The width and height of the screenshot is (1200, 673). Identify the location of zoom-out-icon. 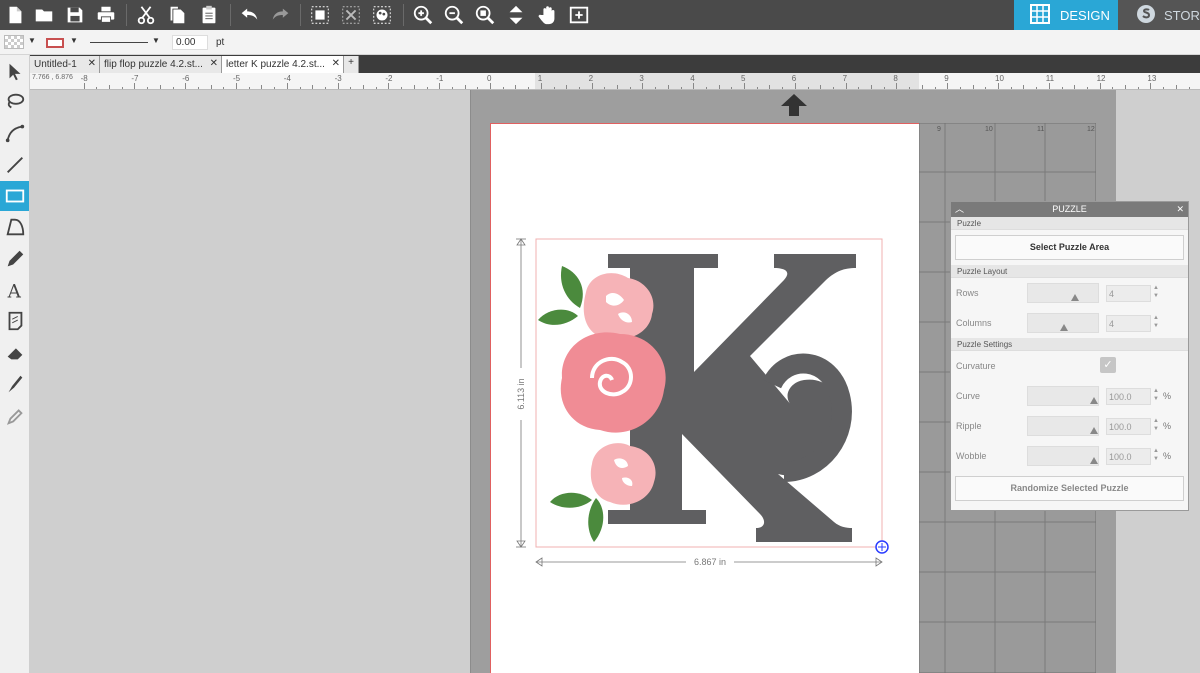
(454, 15).